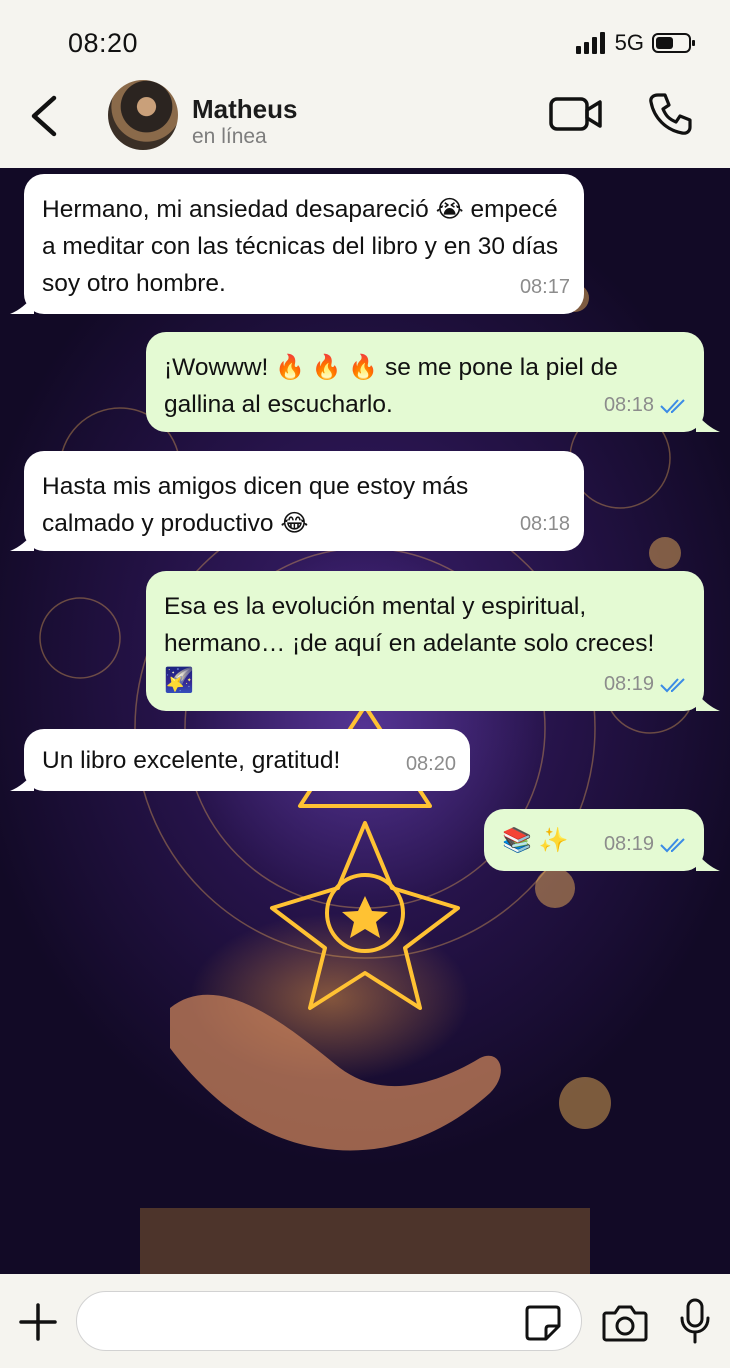 This screenshot has width=730, height=1368. I want to click on sticker-icon, so click(543, 1323).